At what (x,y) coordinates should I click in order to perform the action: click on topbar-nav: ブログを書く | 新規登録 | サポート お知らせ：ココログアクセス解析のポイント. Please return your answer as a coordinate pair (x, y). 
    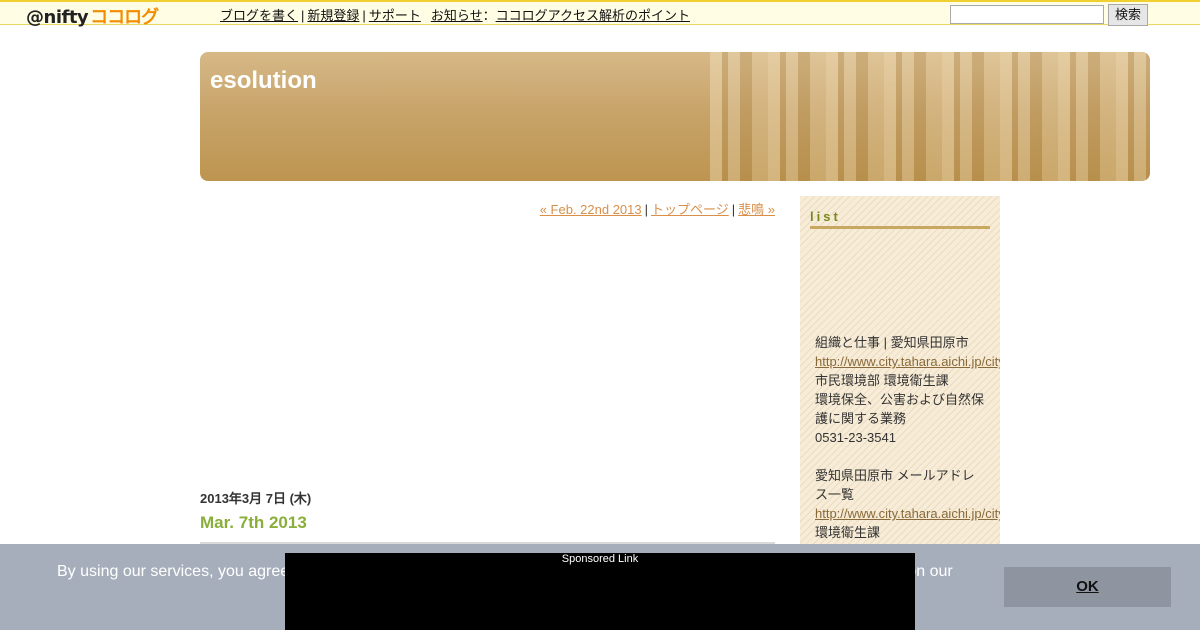
    Looking at the image, I should click on (455, 14).